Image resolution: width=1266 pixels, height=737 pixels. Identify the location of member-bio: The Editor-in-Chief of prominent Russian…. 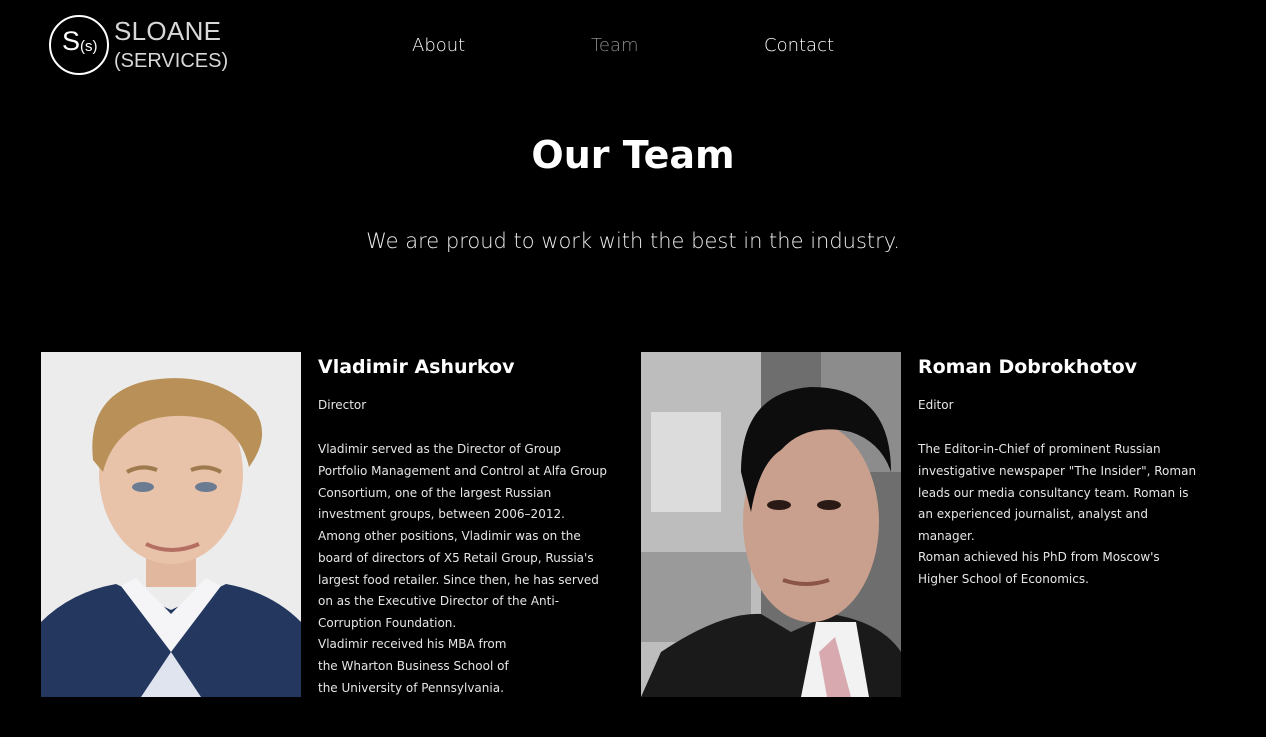
(1057, 492).